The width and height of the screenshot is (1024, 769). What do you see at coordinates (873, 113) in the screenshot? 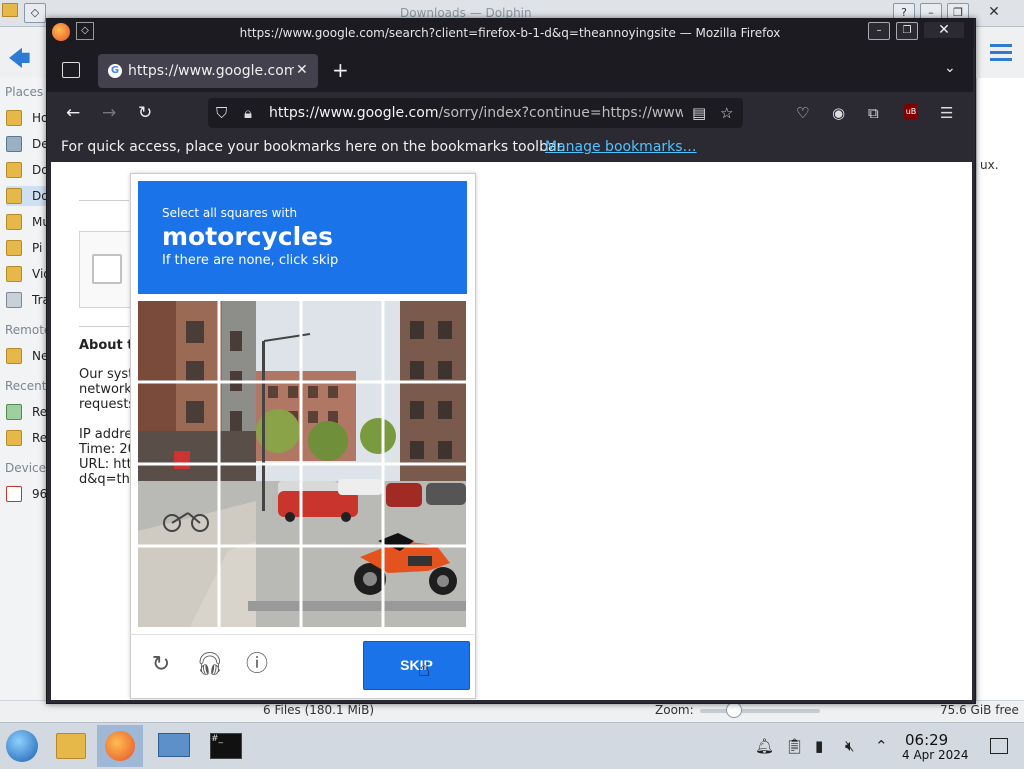
I see `extensions-icon: ⧉` at bounding box center [873, 113].